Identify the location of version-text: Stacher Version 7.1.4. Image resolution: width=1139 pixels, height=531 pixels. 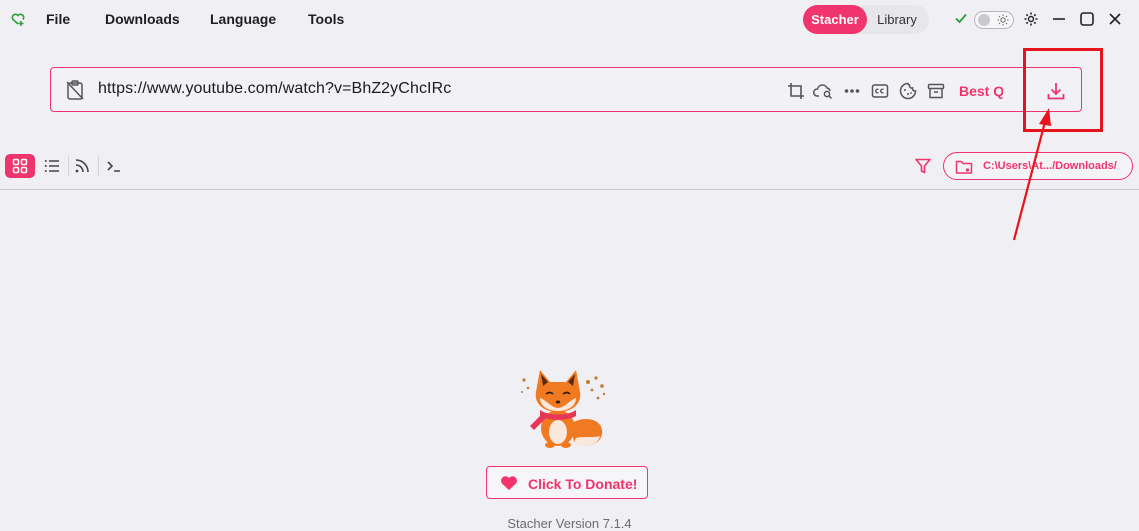
(569, 523).